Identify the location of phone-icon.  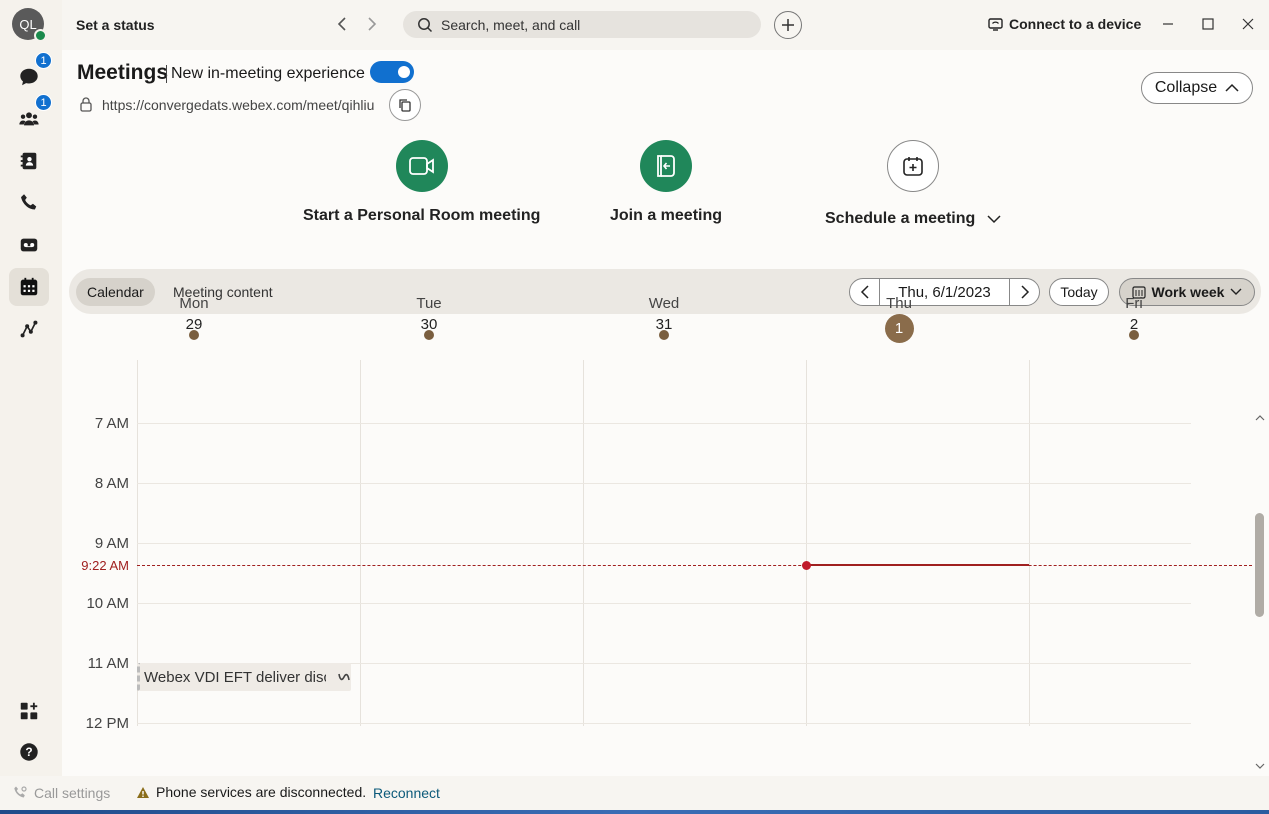
(29, 202).